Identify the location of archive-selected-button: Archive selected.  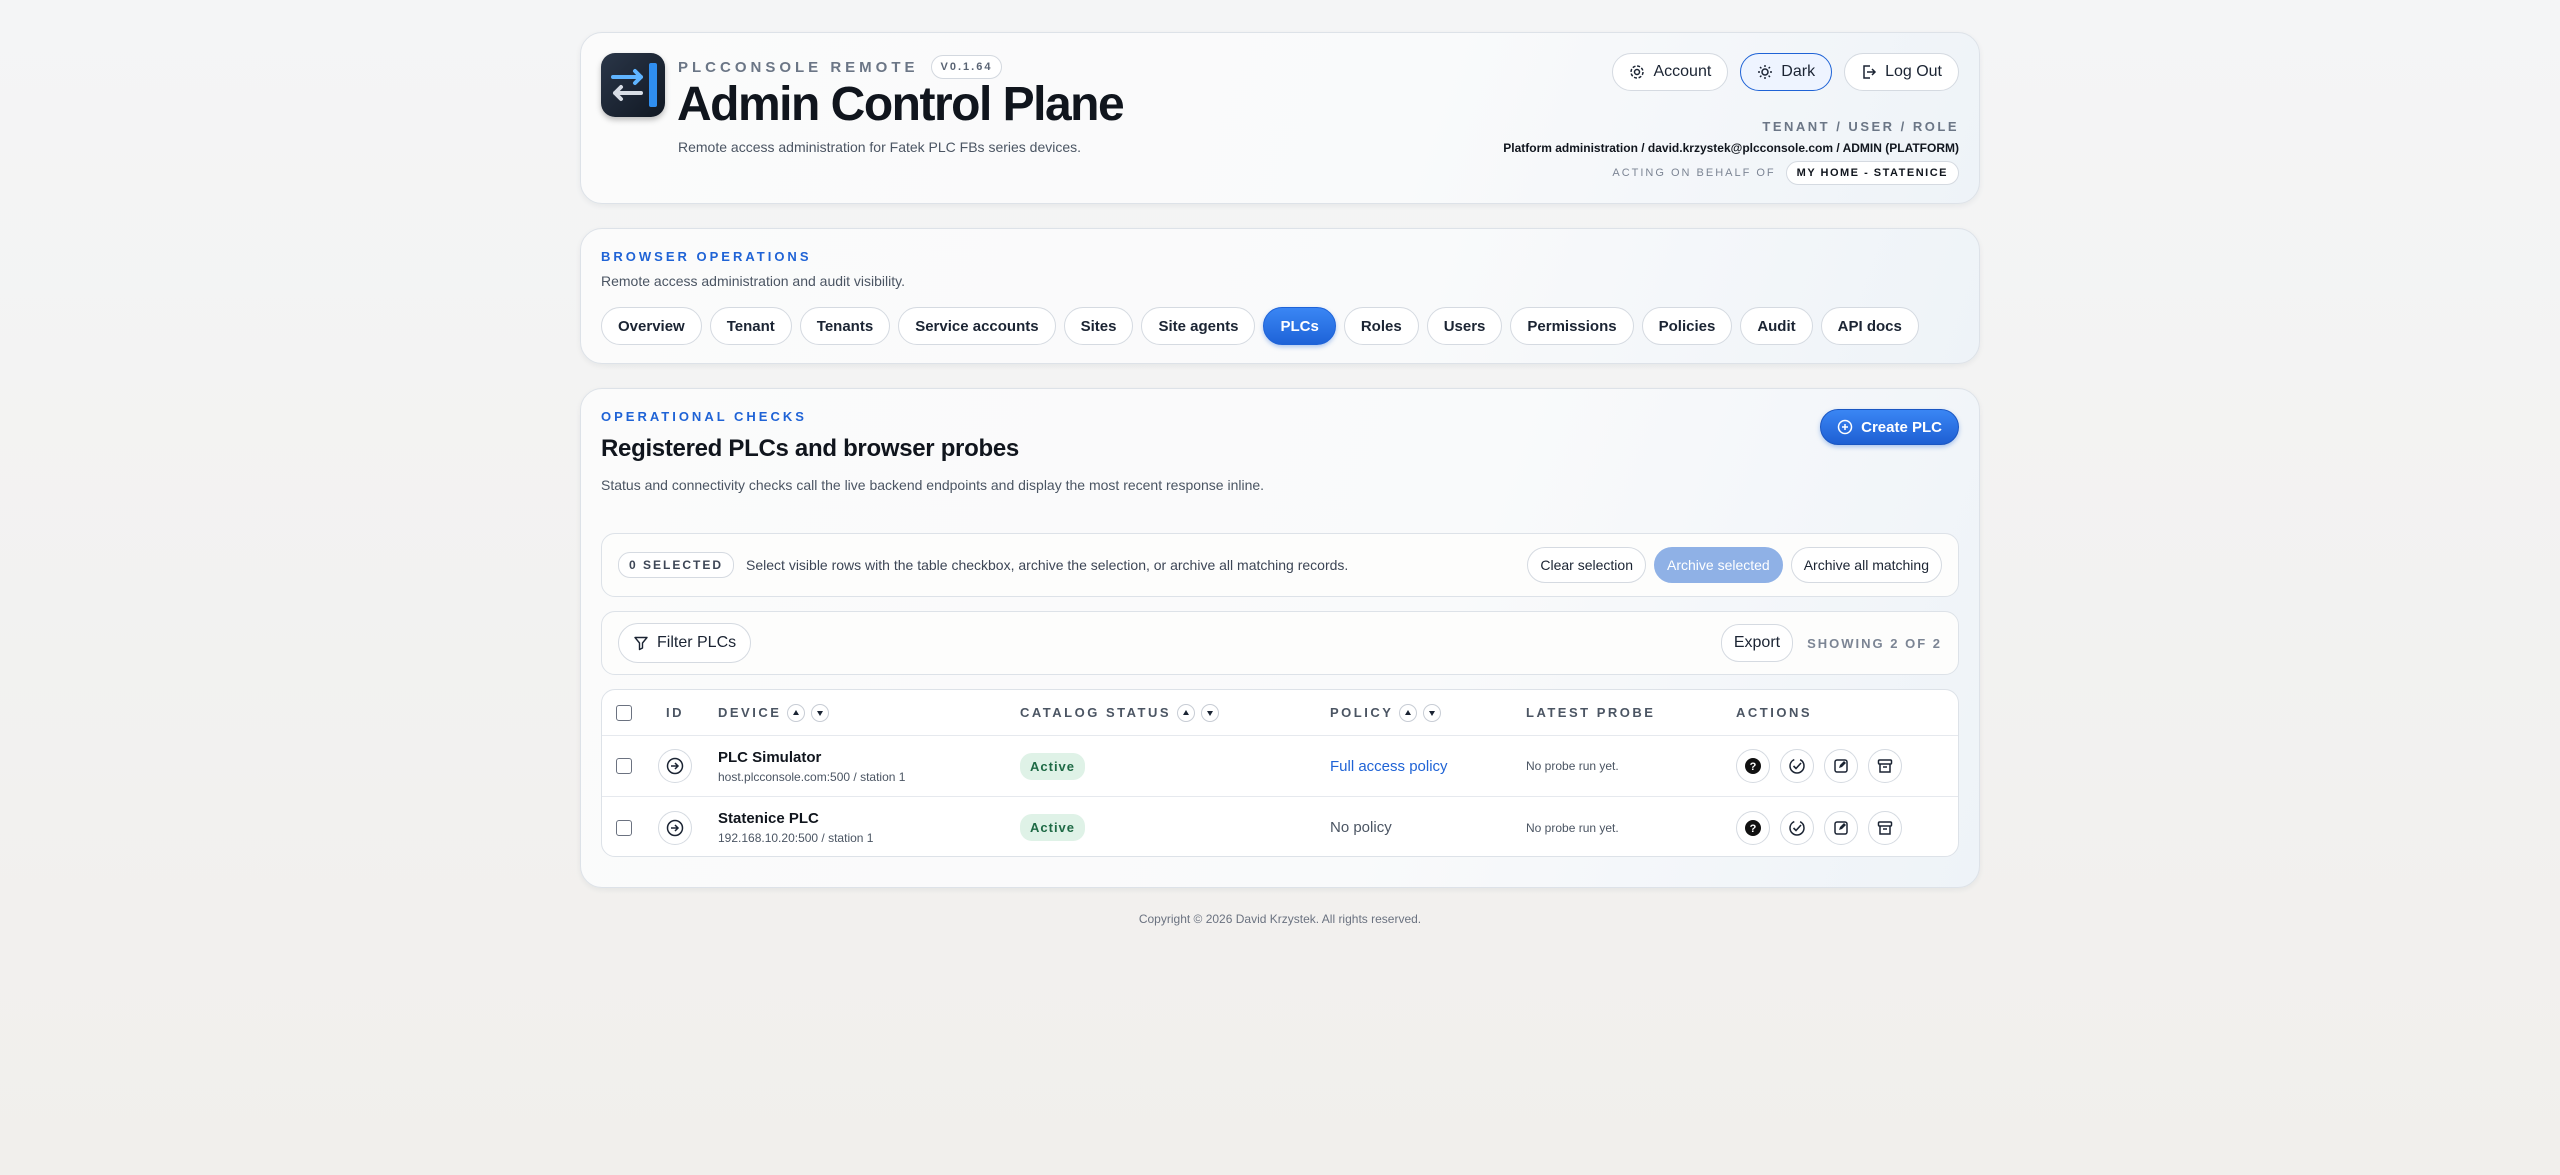
(1718, 565).